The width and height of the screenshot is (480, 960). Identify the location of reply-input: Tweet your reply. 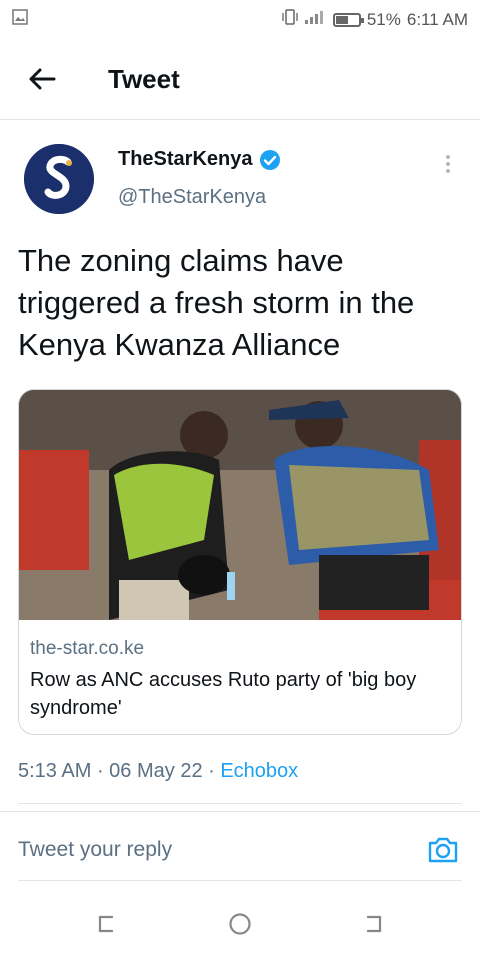
(95, 850).